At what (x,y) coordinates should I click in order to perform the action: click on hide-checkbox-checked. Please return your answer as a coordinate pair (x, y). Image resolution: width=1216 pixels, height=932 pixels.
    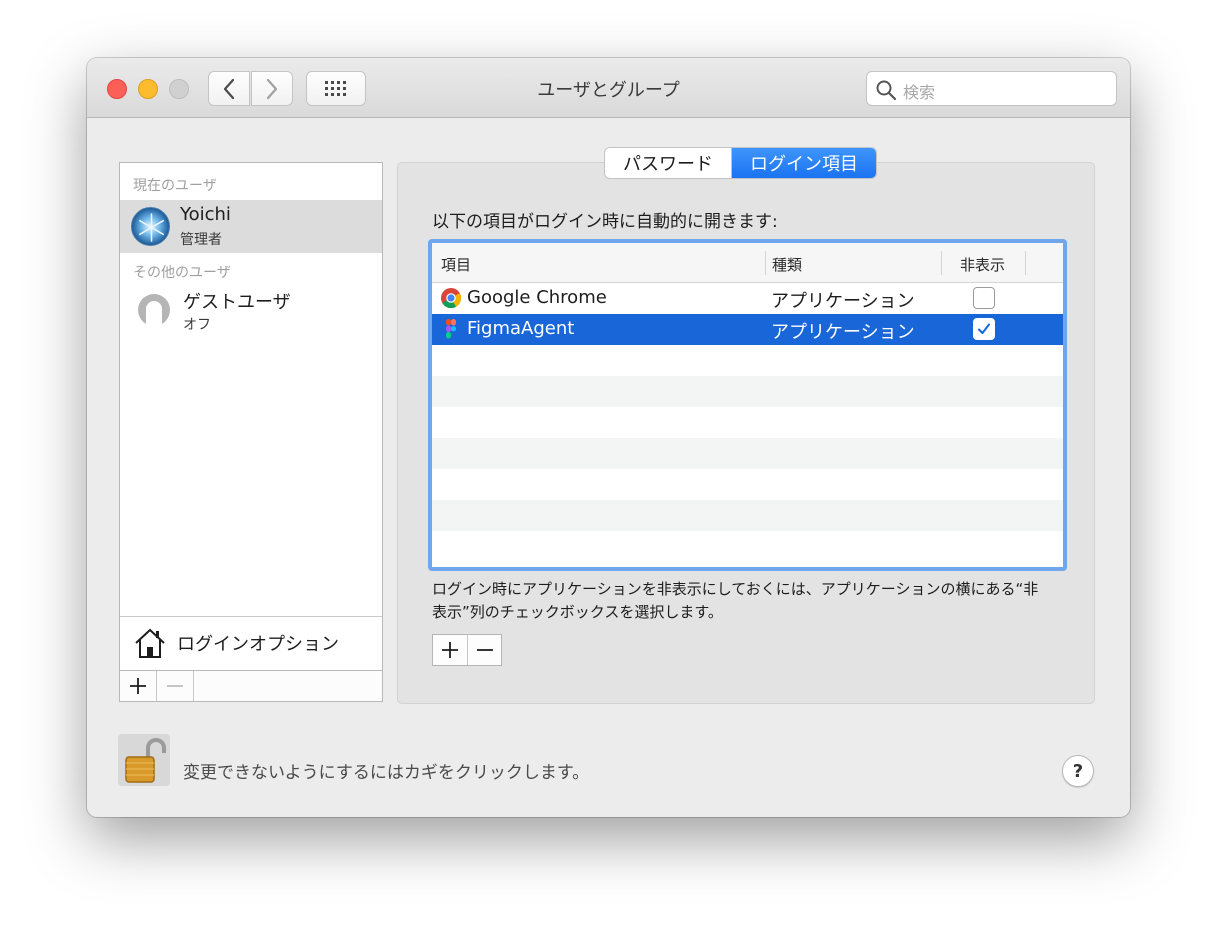
    Looking at the image, I should click on (984, 329).